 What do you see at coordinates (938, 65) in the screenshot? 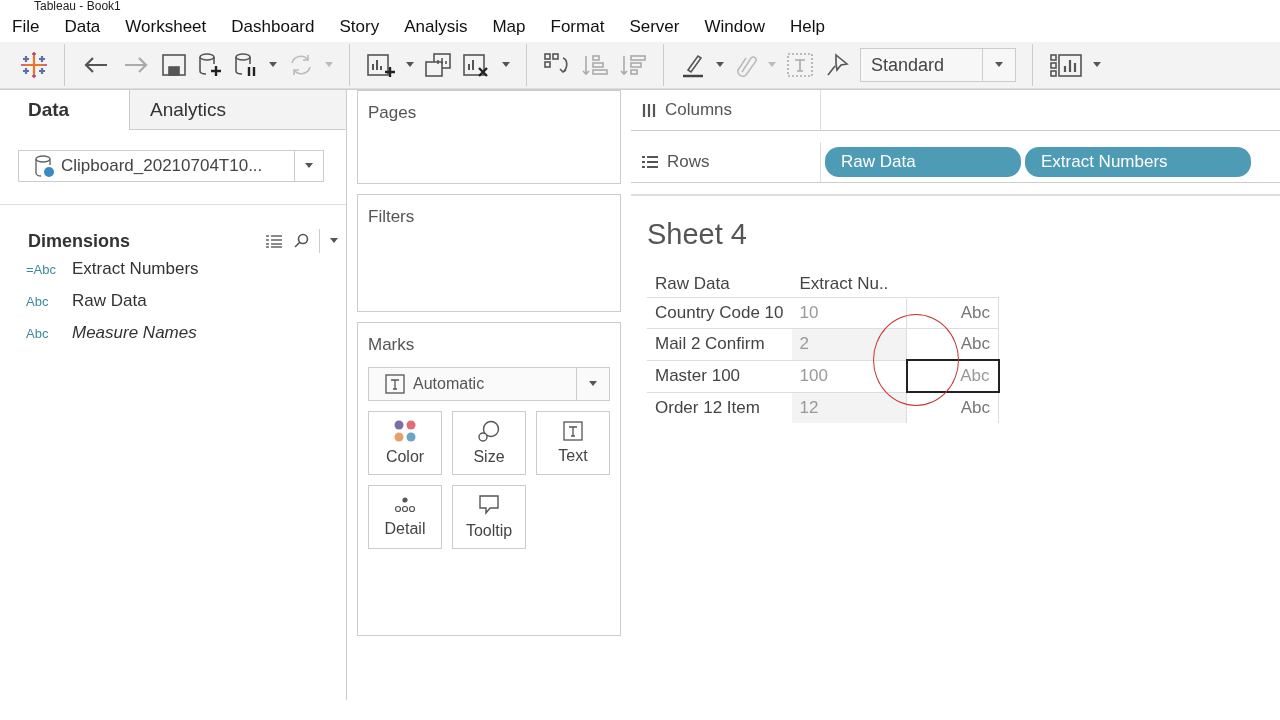
I see `fit-dropdown: Standard` at bounding box center [938, 65].